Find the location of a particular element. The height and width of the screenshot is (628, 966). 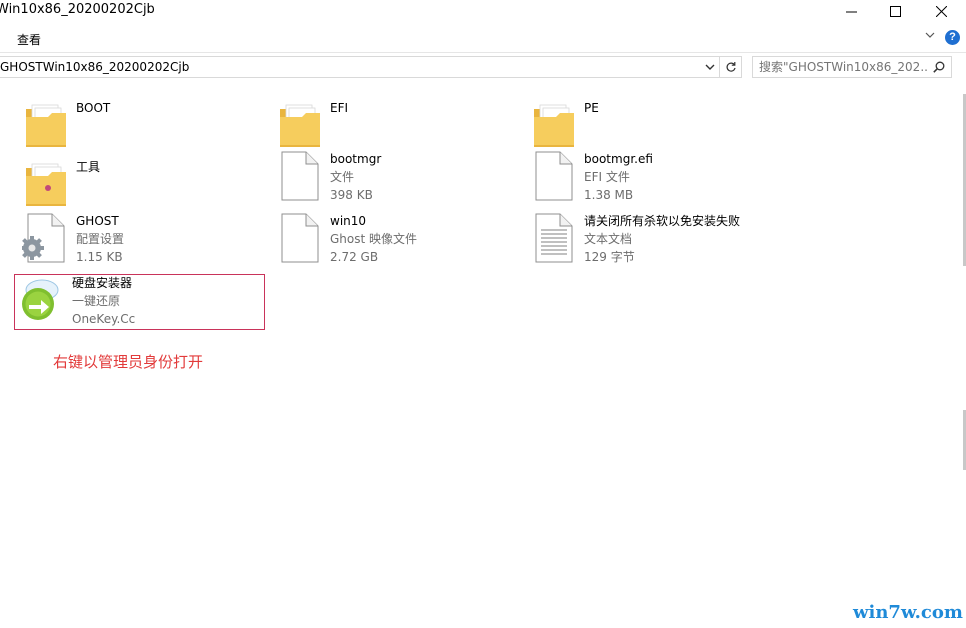

text-file-icon is located at coordinates (554, 238).